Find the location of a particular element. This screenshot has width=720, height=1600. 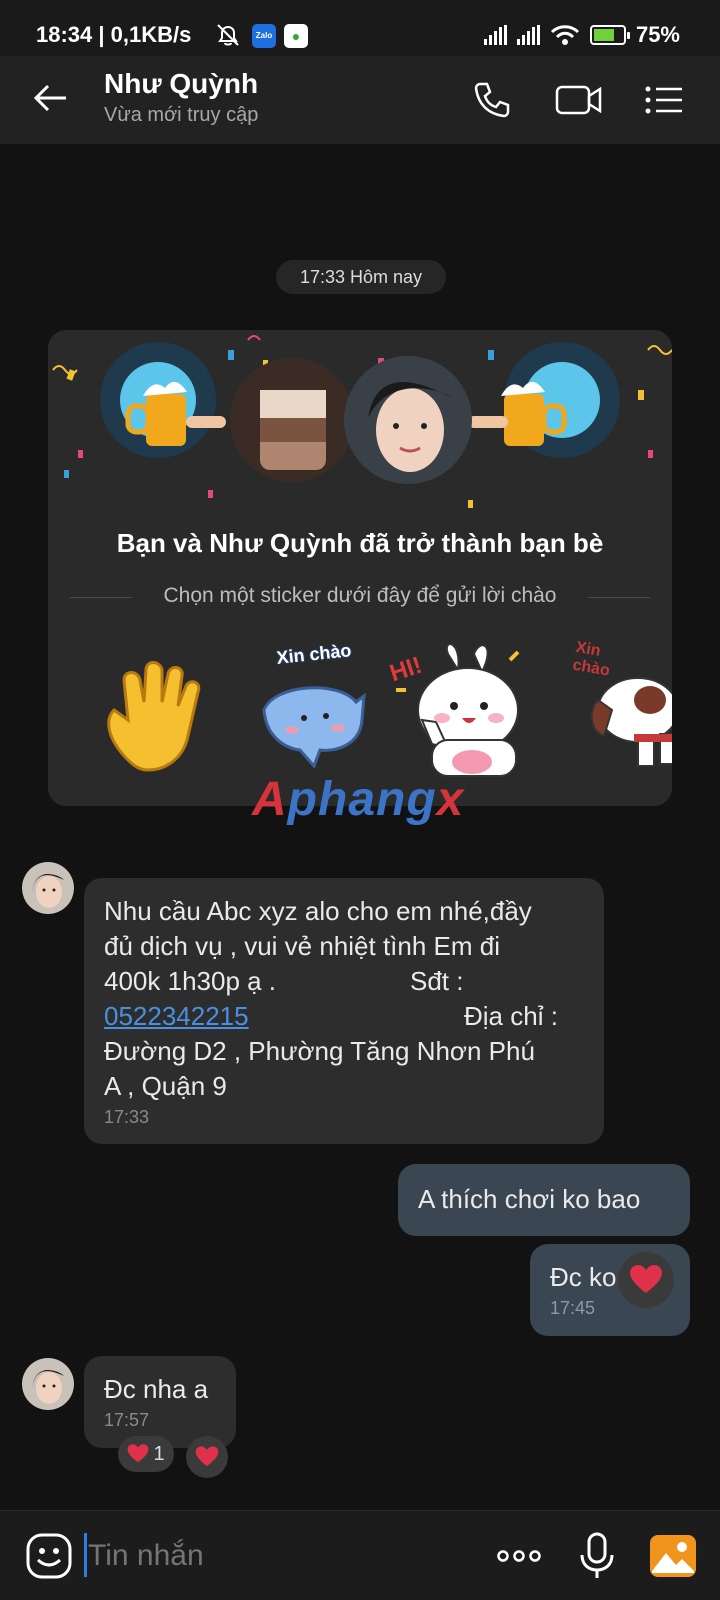

sticker-xin-chao-cat: Xin chào is located at coordinates (314, 710).